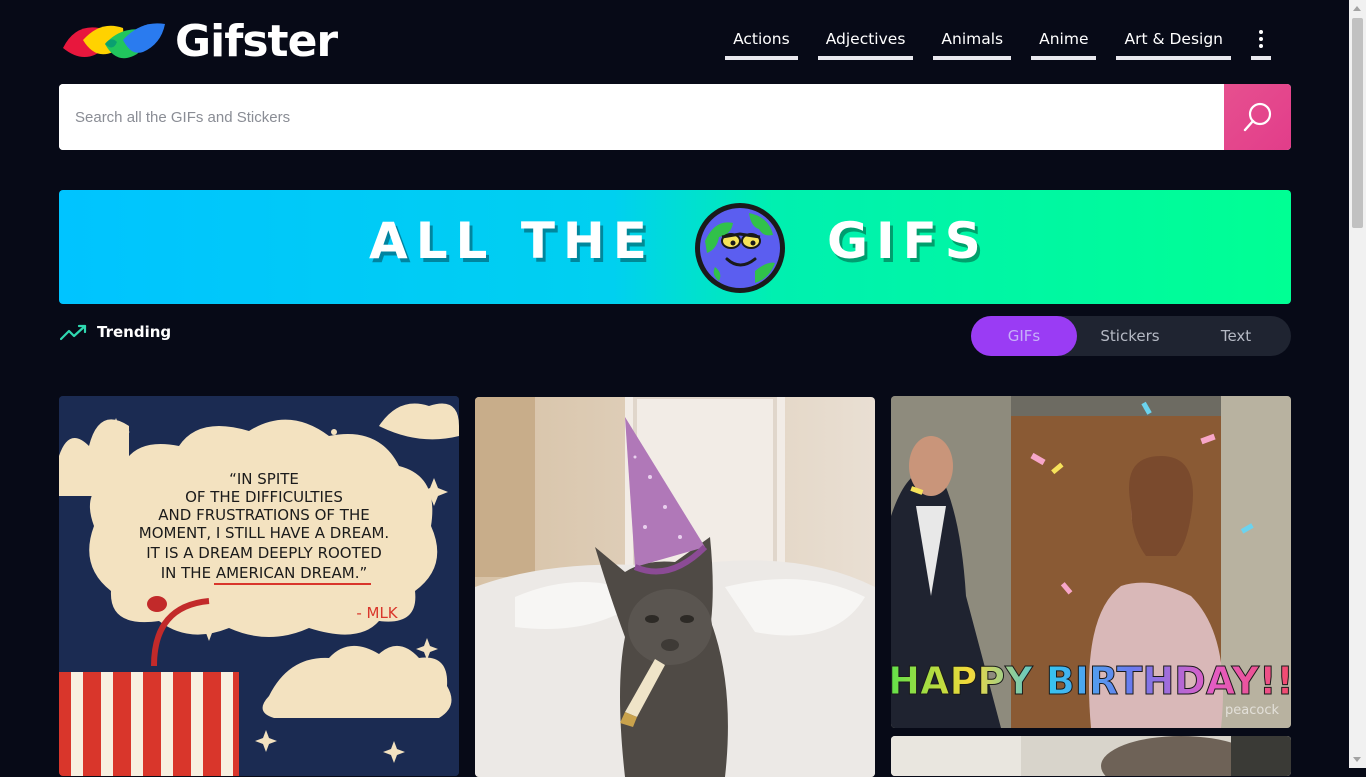  What do you see at coordinates (263, 515) in the screenshot?
I see `quote-line-3: AND FRUSTRATIONS OF THE` at bounding box center [263, 515].